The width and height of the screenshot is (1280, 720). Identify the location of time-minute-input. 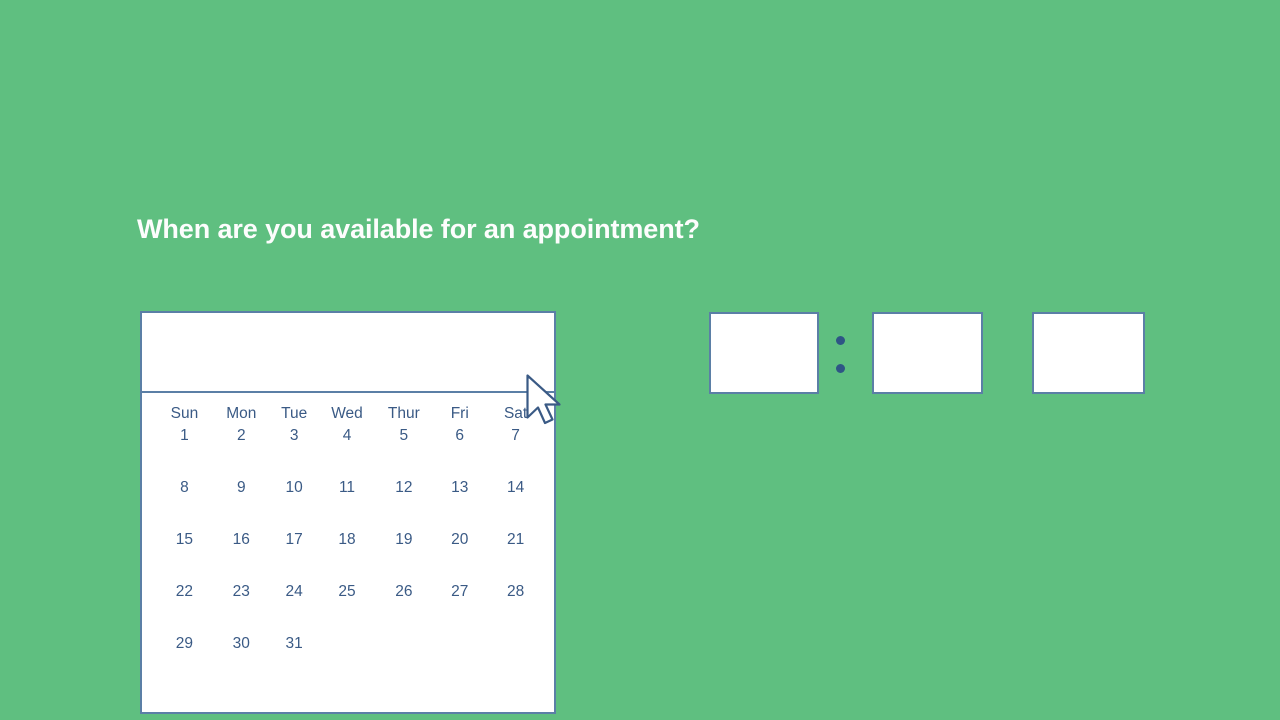
(927, 353).